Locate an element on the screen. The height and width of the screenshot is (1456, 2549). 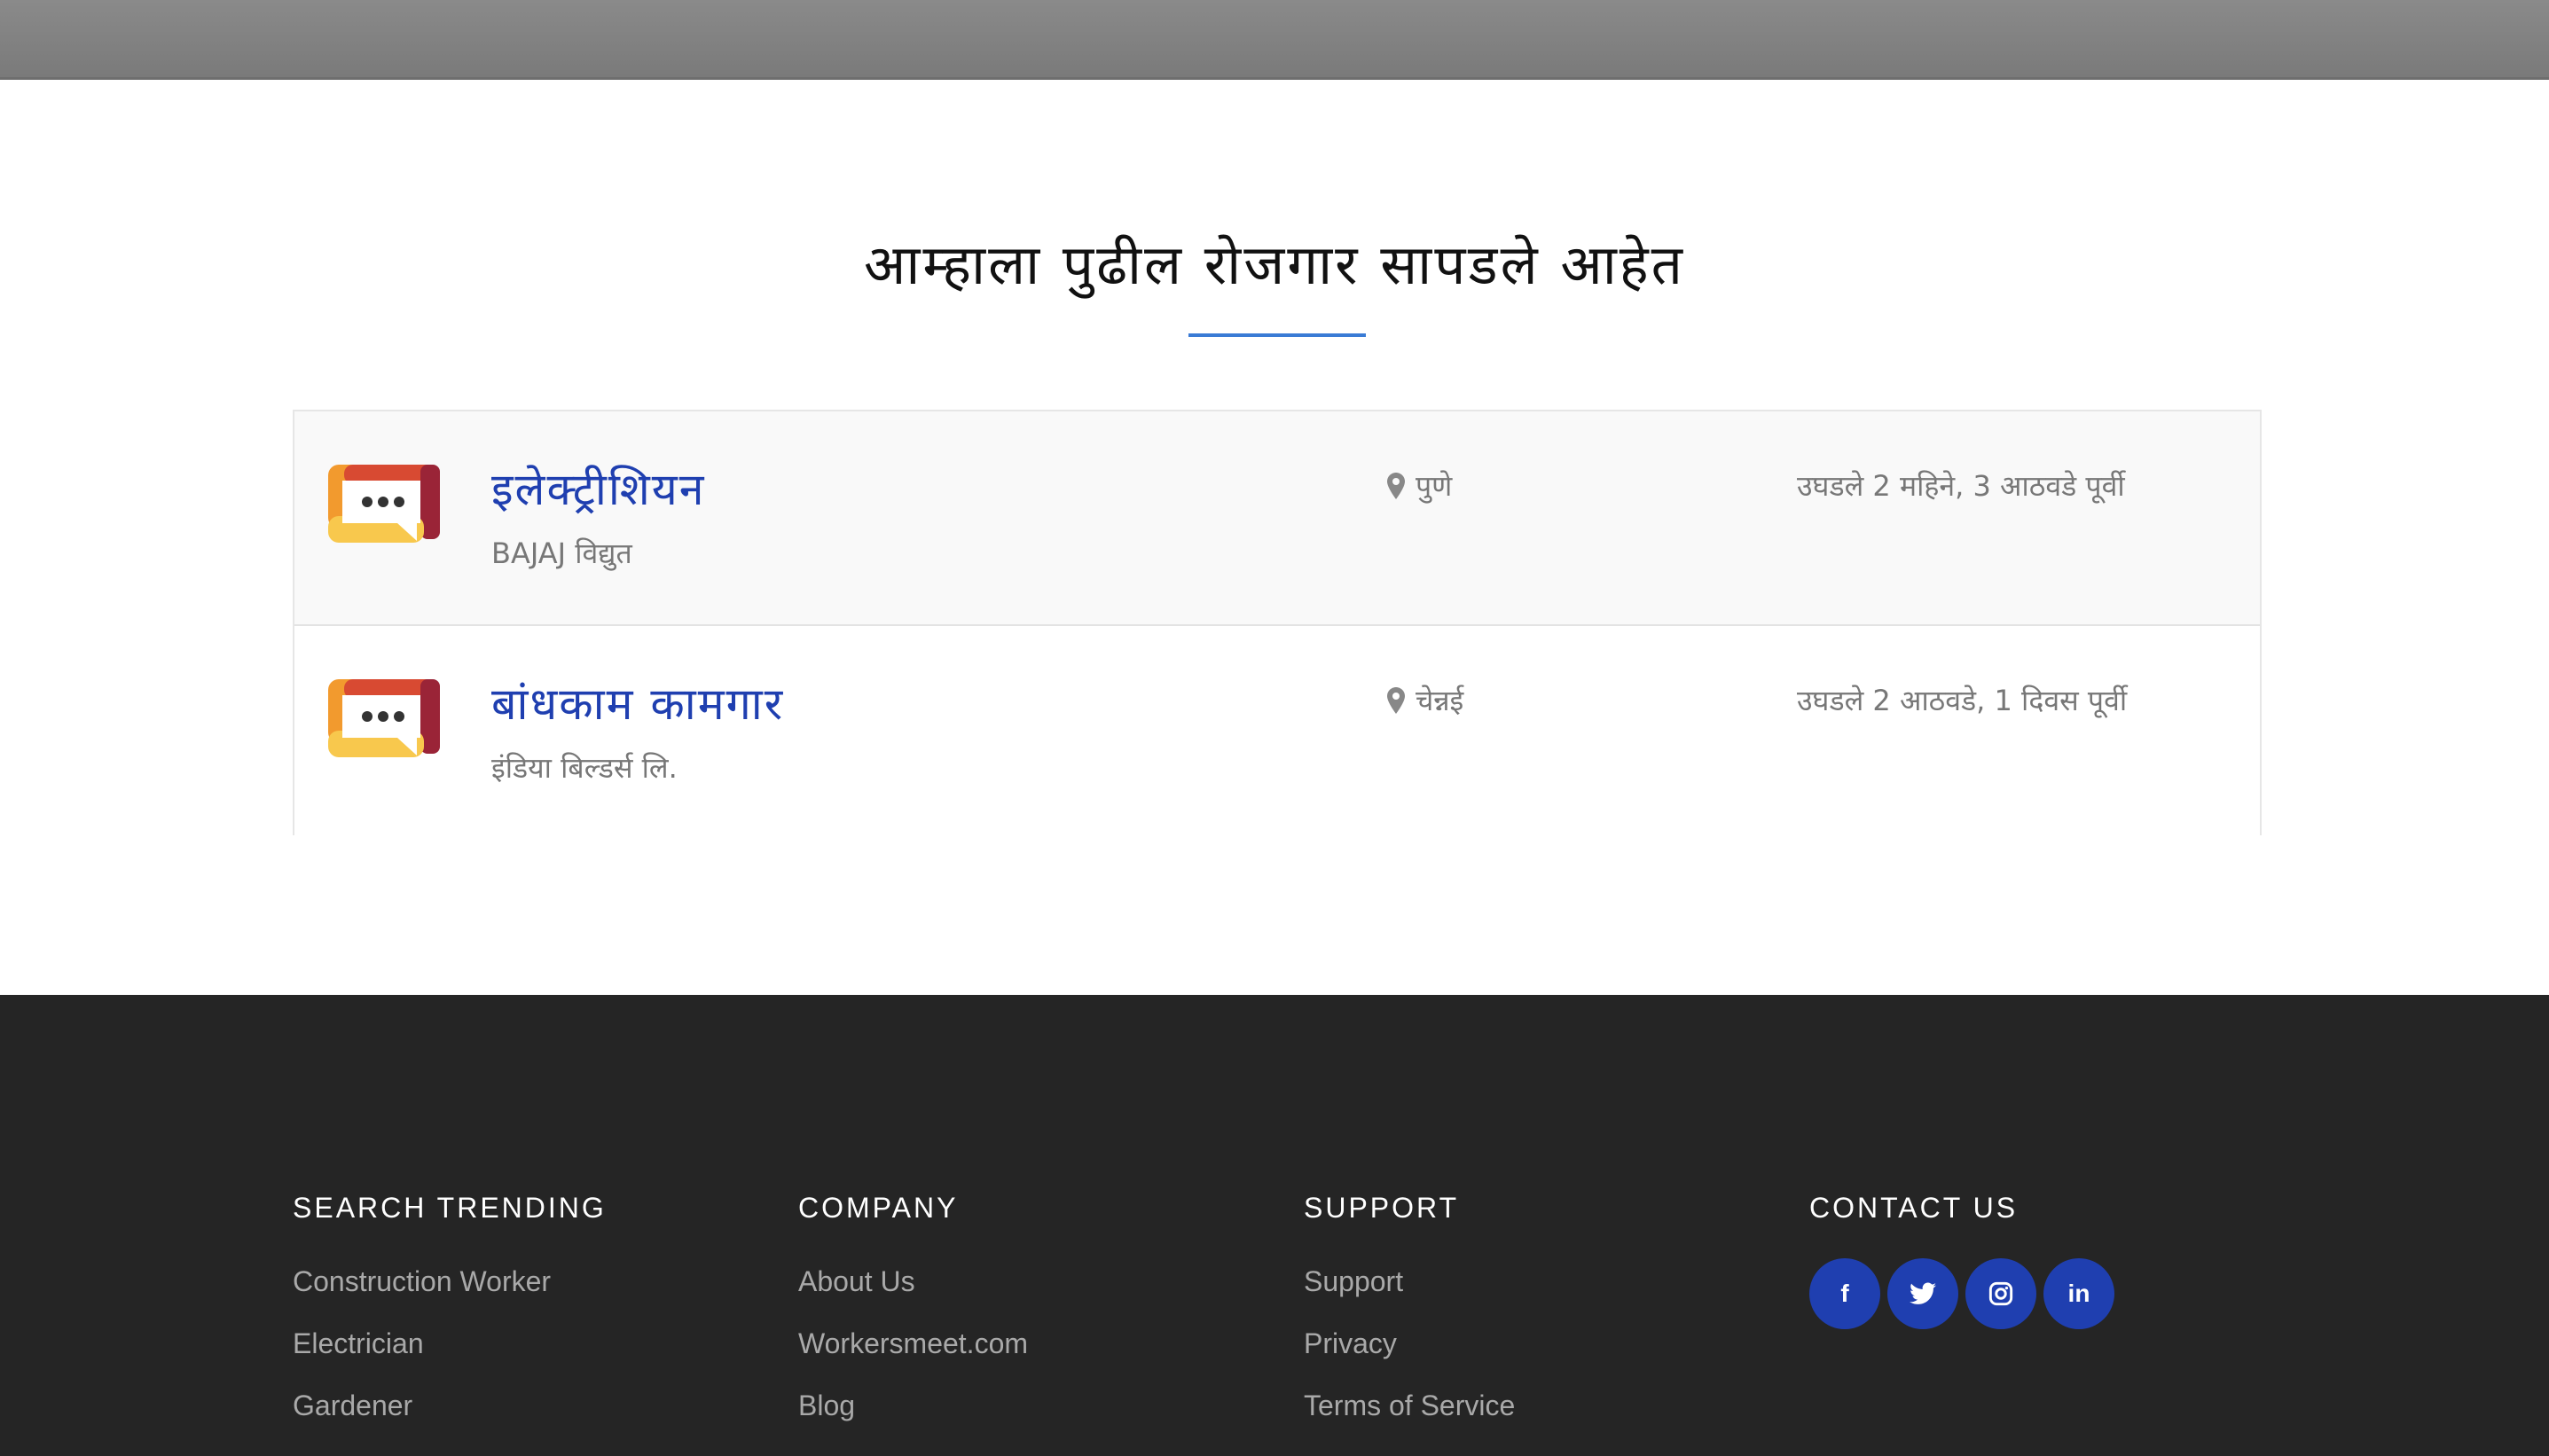
linkedin-icon: in is located at coordinates (2078, 1293).